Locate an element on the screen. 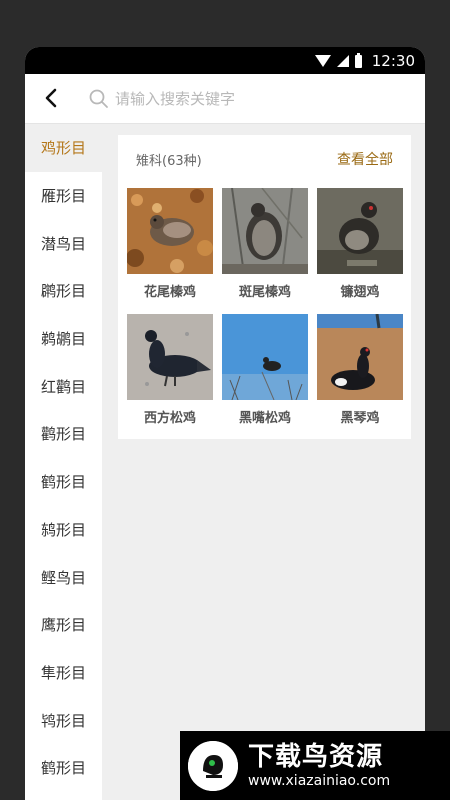 The image size is (450, 800). search-box is located at coordinates (249, 99).